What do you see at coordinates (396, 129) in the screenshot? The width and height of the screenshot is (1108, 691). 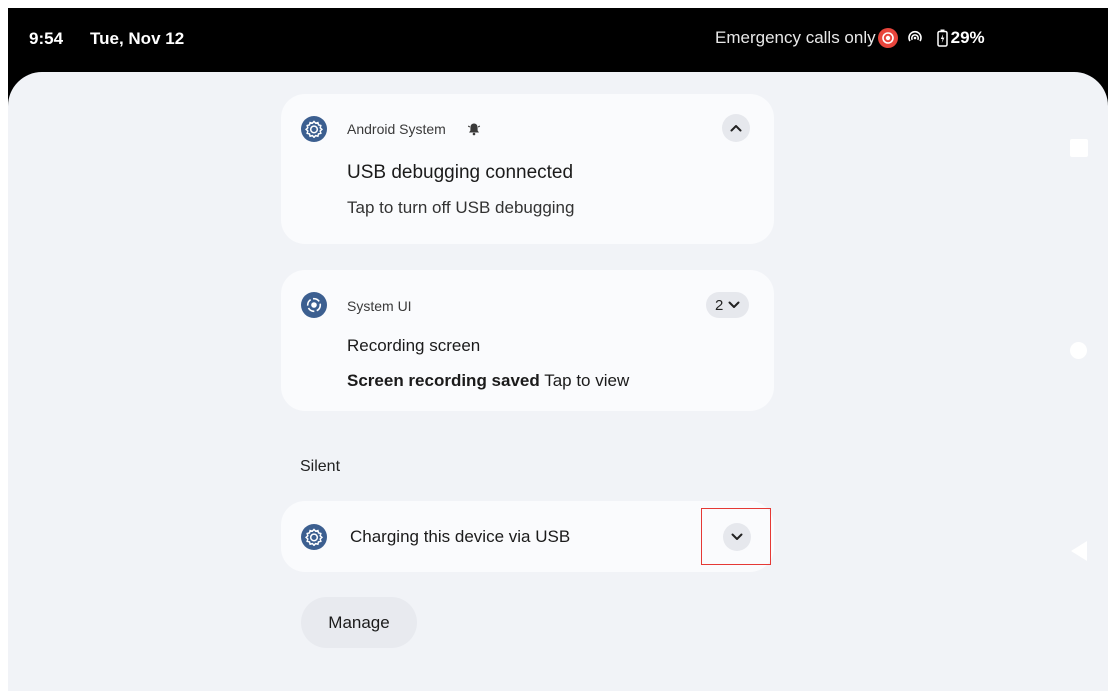 I see `app-name: Android System` at bounding box center [396, 129].